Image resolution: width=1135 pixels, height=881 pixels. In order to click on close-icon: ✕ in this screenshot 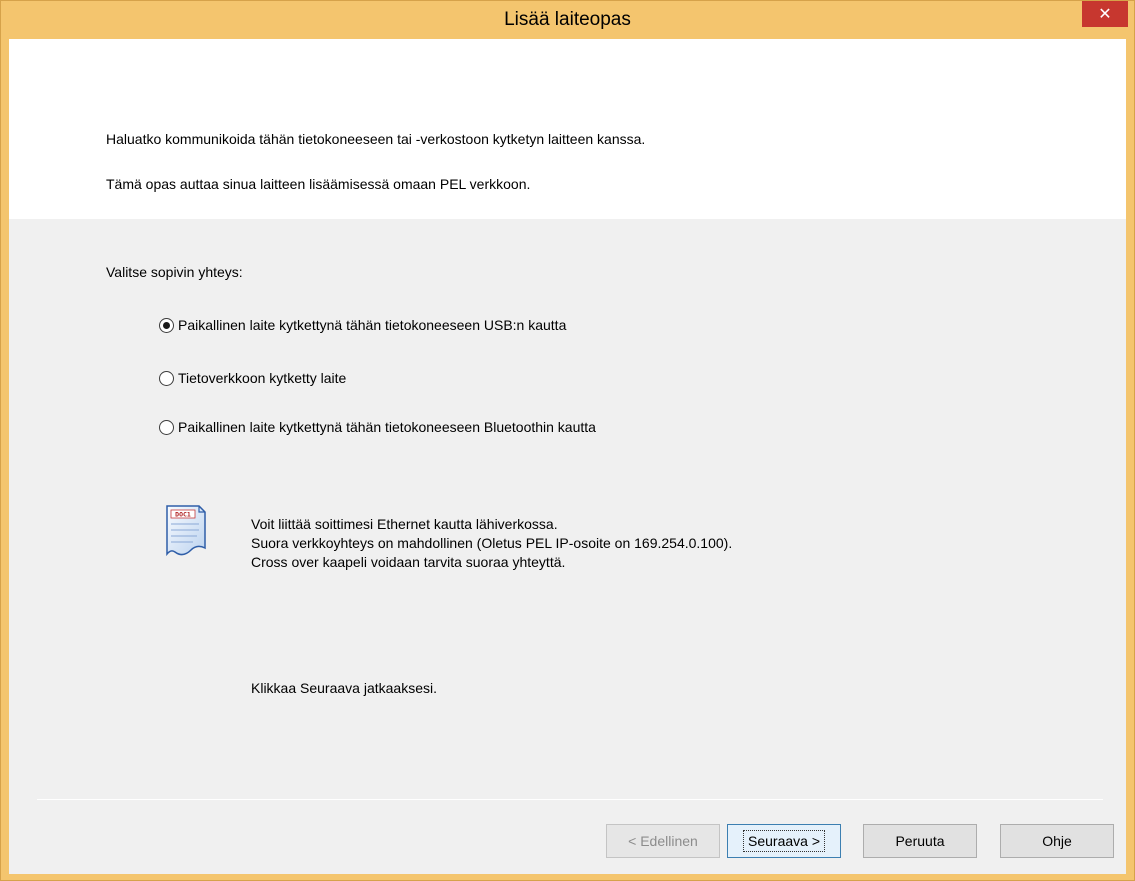, I will do `click(1105, 14)`.